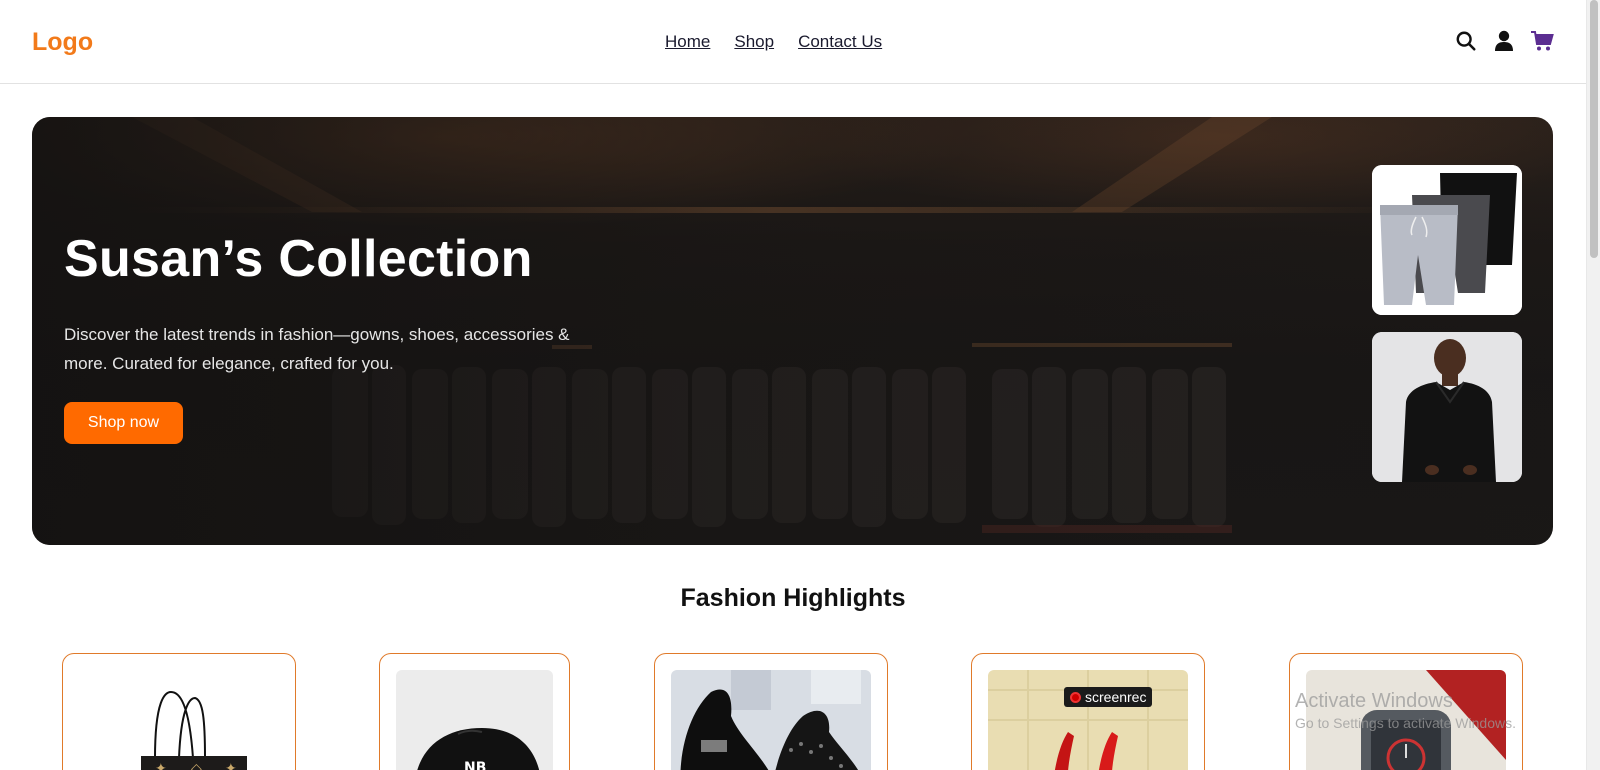 This screenshot has width=1600, height=770. I want to click on page-scrollbar, so click(1593, 385).